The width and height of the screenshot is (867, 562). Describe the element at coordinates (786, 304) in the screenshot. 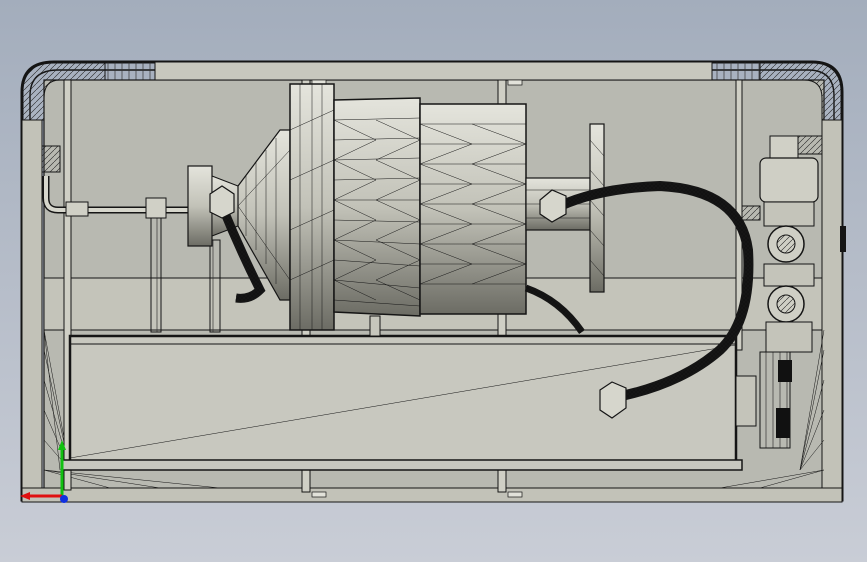

I see `pump-valve-lower-core` at that location.